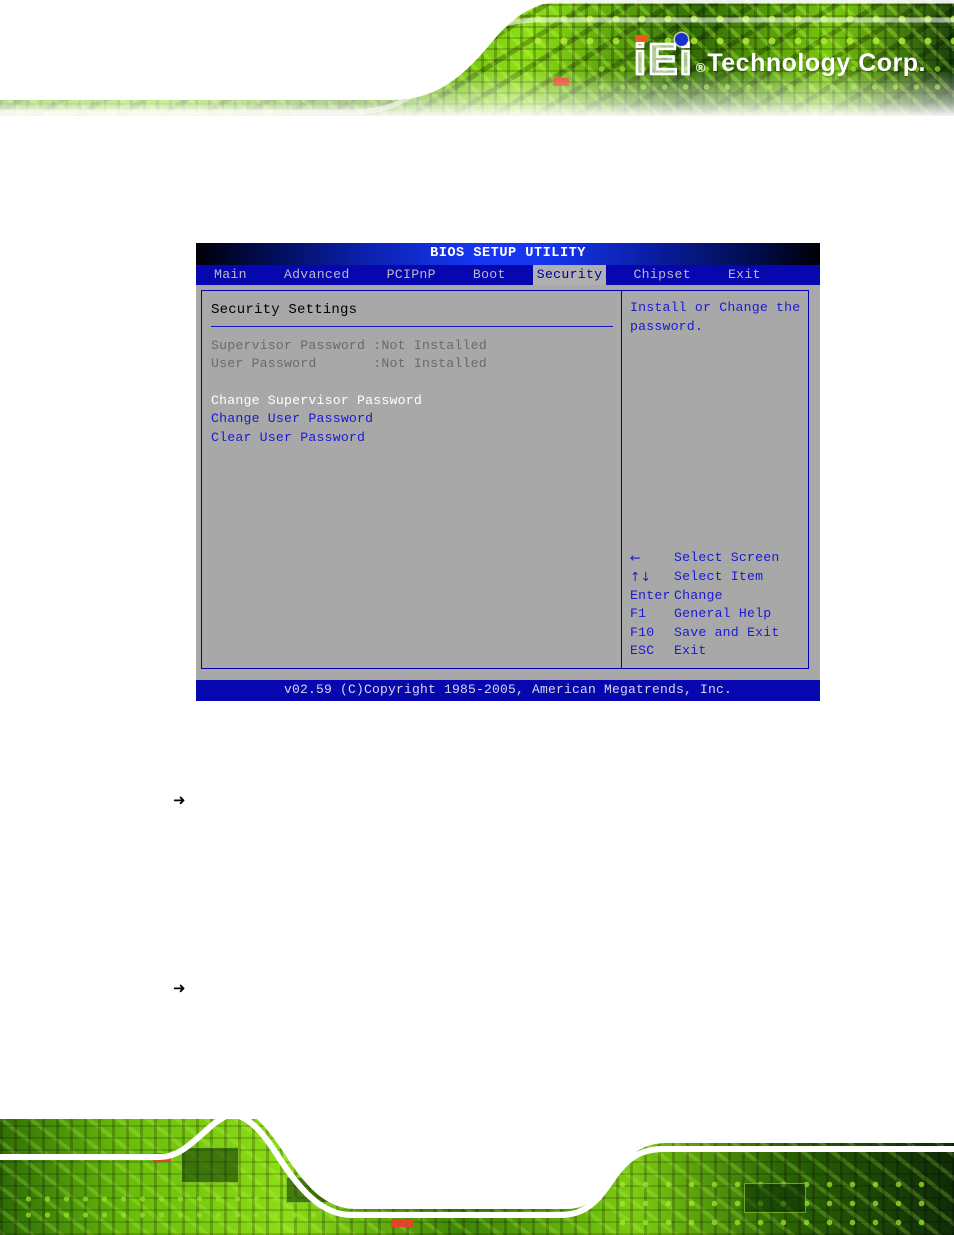 This screenshot has height=1235, width=954. I want to click on f1-key-label: F1, so click(638, 614).